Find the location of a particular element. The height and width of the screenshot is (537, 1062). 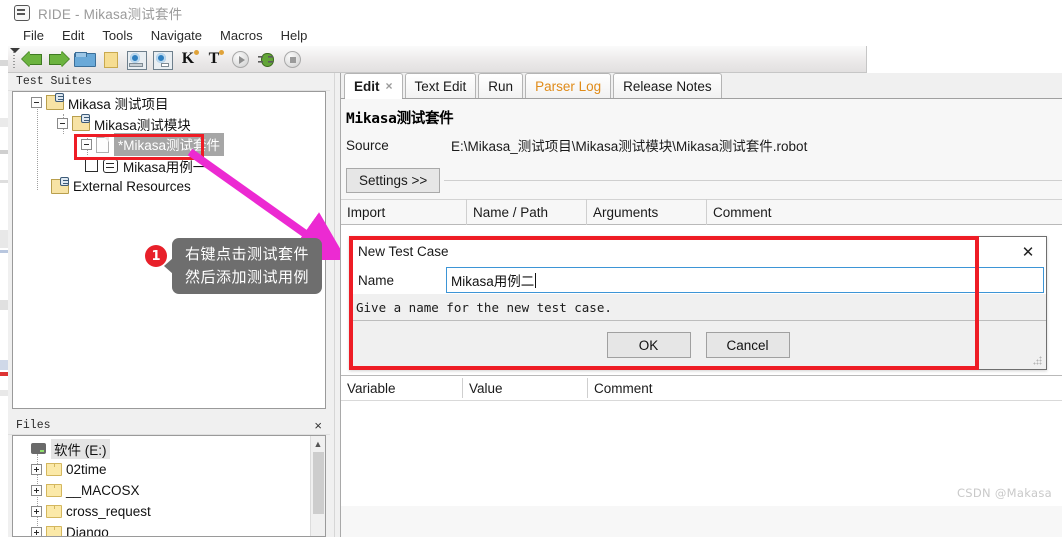

tab-text-edit: Text Edit is located at coordinates (440, 85).